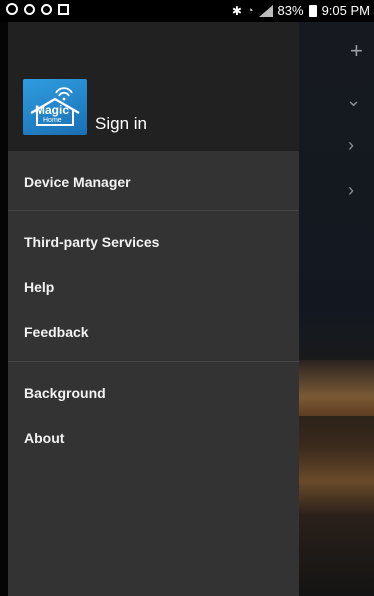 The height and width of the screenshot is (596, 374). Describe the element at coordinates (290, 10) in the screenshot. I see `battery-percent: 83%` at that location.